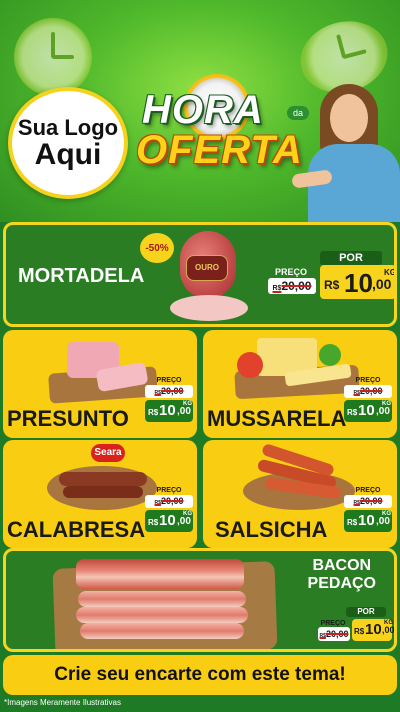 This screenshot has width=400, height=712. I want to click on hora-da-oferta-title: HORA da OFERTA, so click(222, 127).